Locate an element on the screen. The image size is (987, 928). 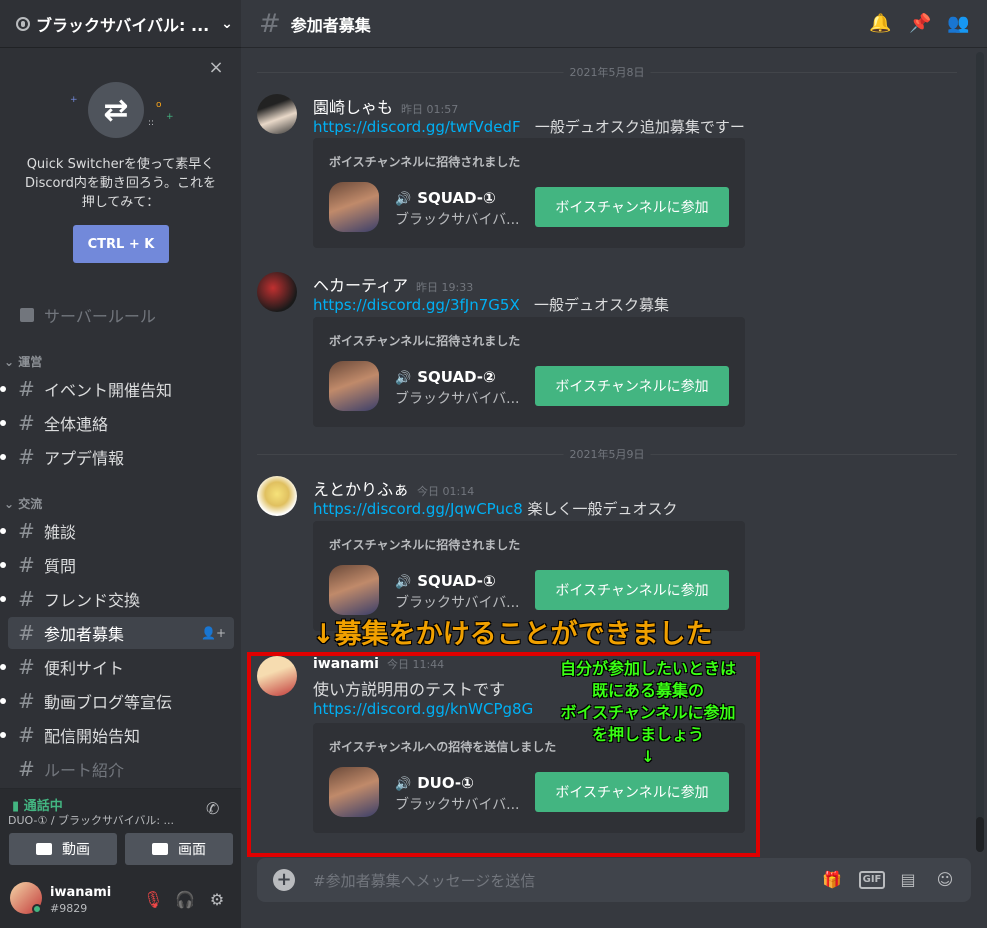
quick-switcher-button: CTRL + K is located at coordinates (121, 244).